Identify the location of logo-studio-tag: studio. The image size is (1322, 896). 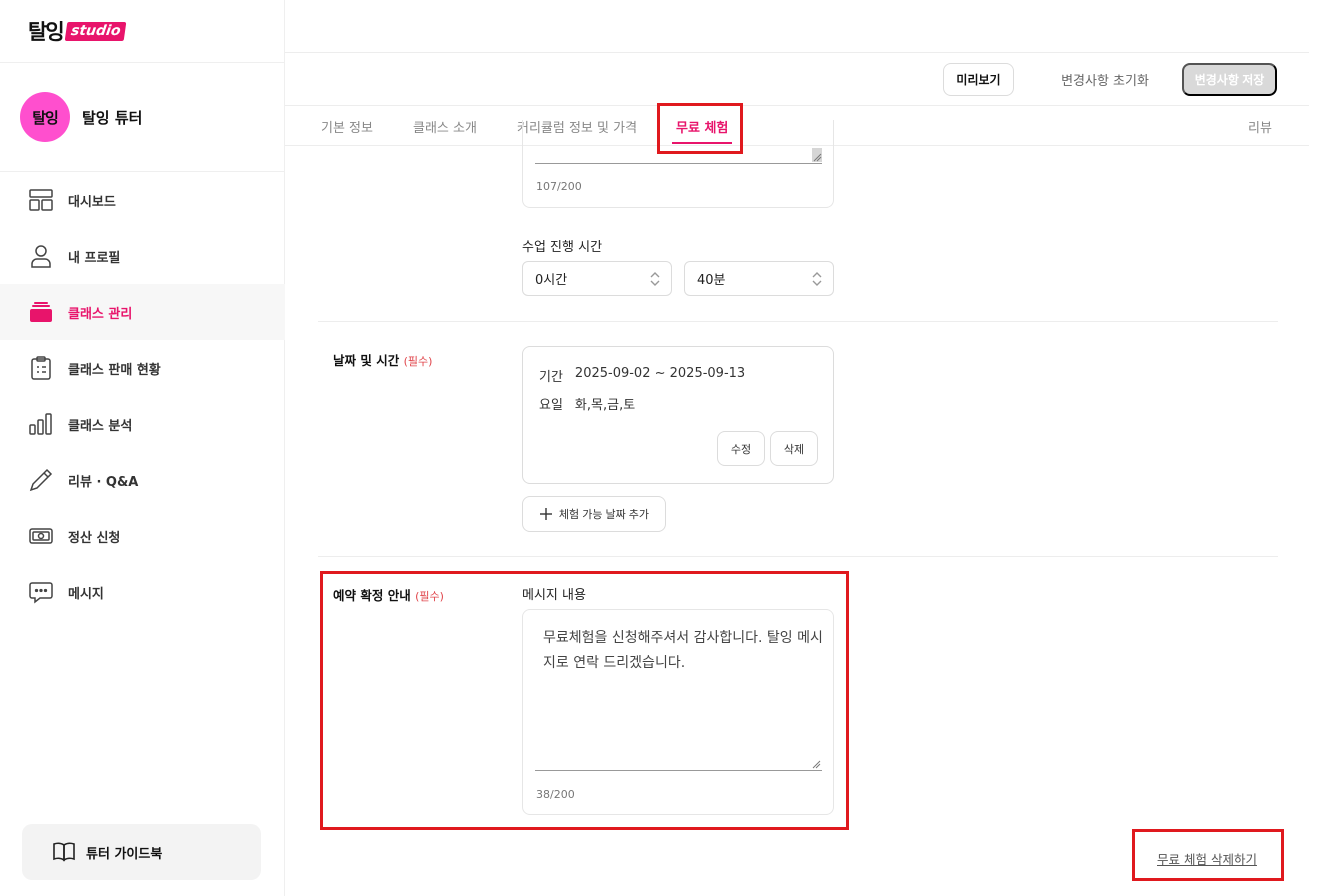
(95, 31).